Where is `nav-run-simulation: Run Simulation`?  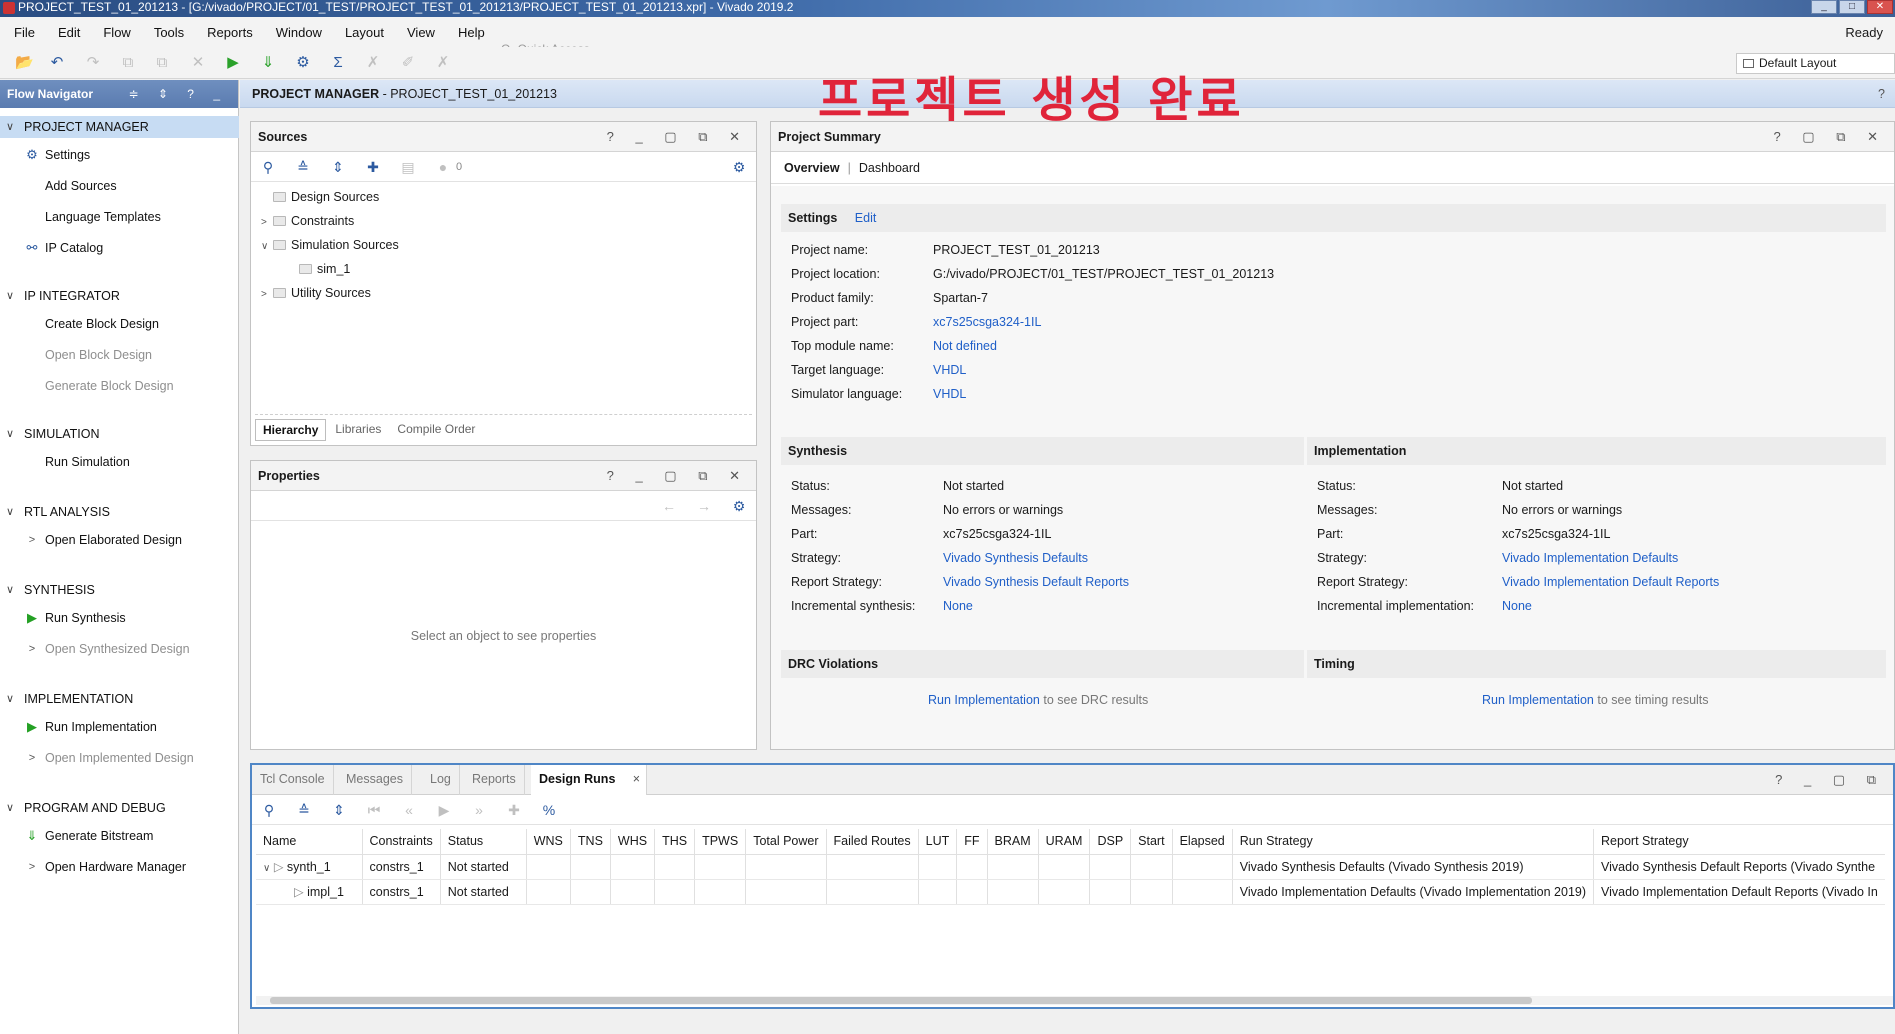
nav-run-simulation: Run Simulation is located at coordinates (87, 462).